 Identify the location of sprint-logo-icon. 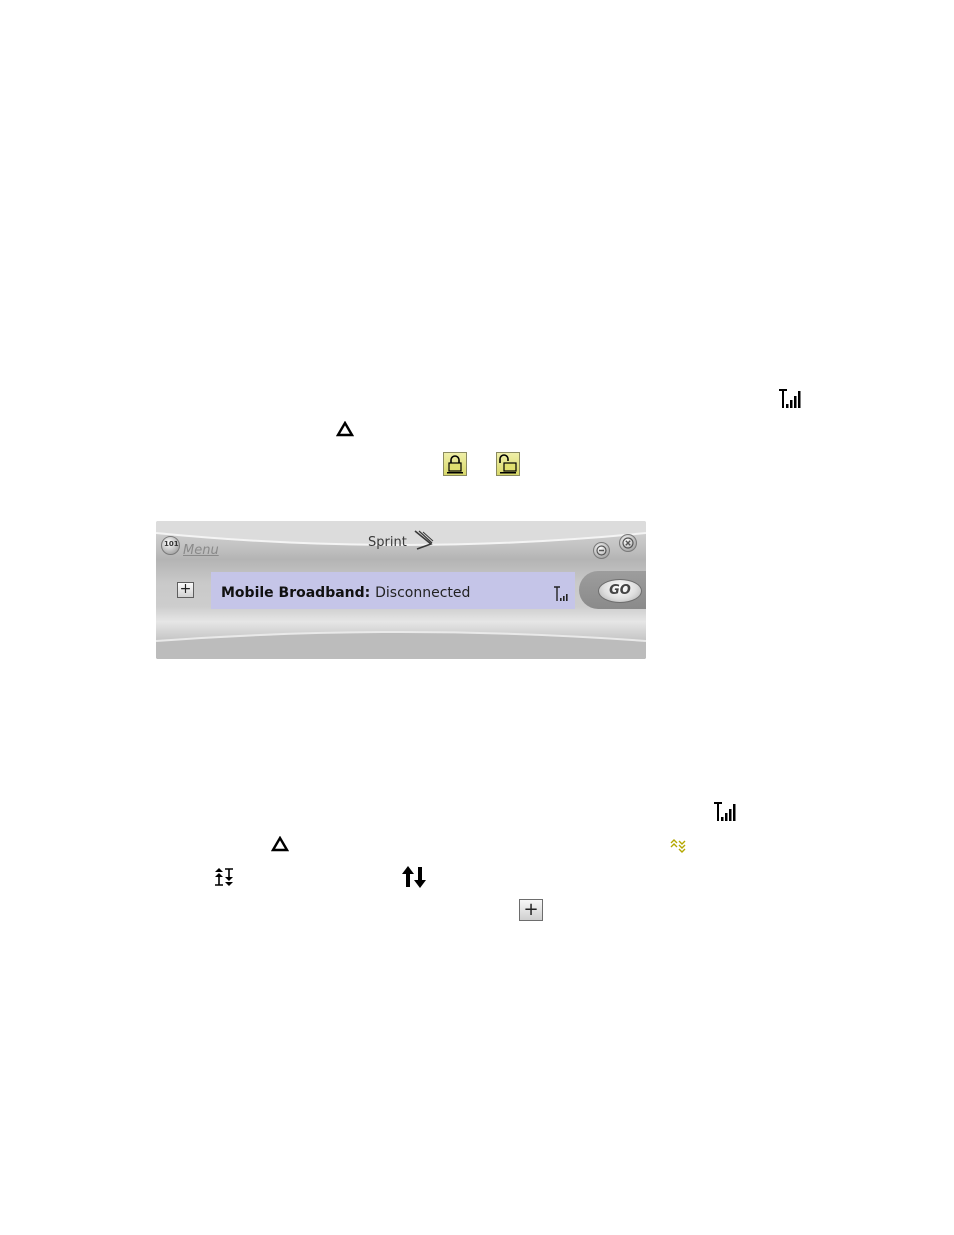
(424, 542).